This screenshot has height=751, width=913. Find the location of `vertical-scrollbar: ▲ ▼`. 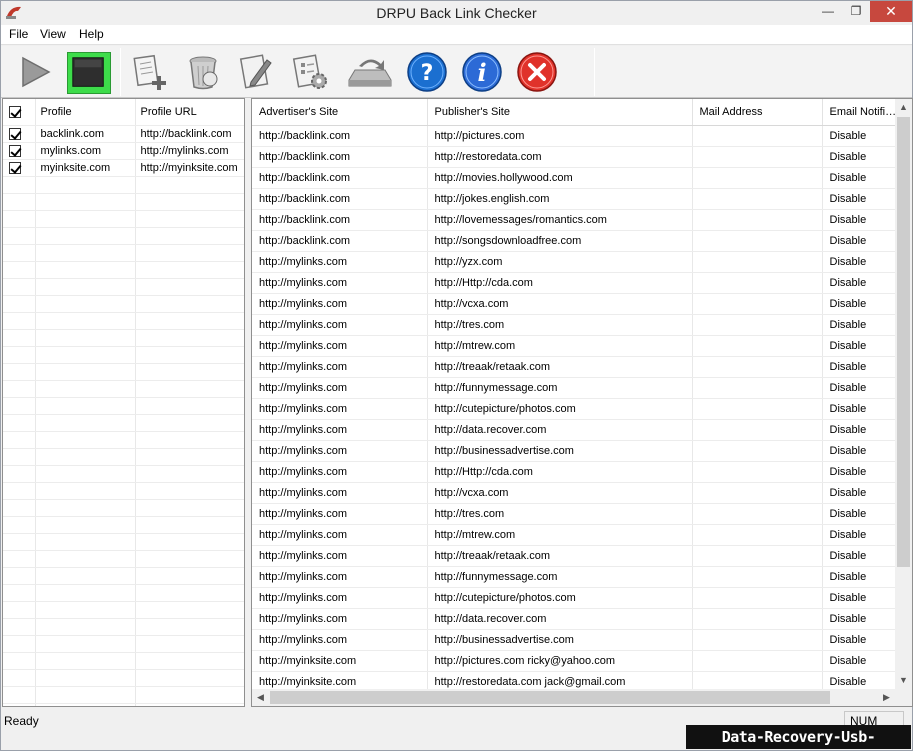

vertical-scrollbar: ▲ ▼ is located at coordinates (903, 394).